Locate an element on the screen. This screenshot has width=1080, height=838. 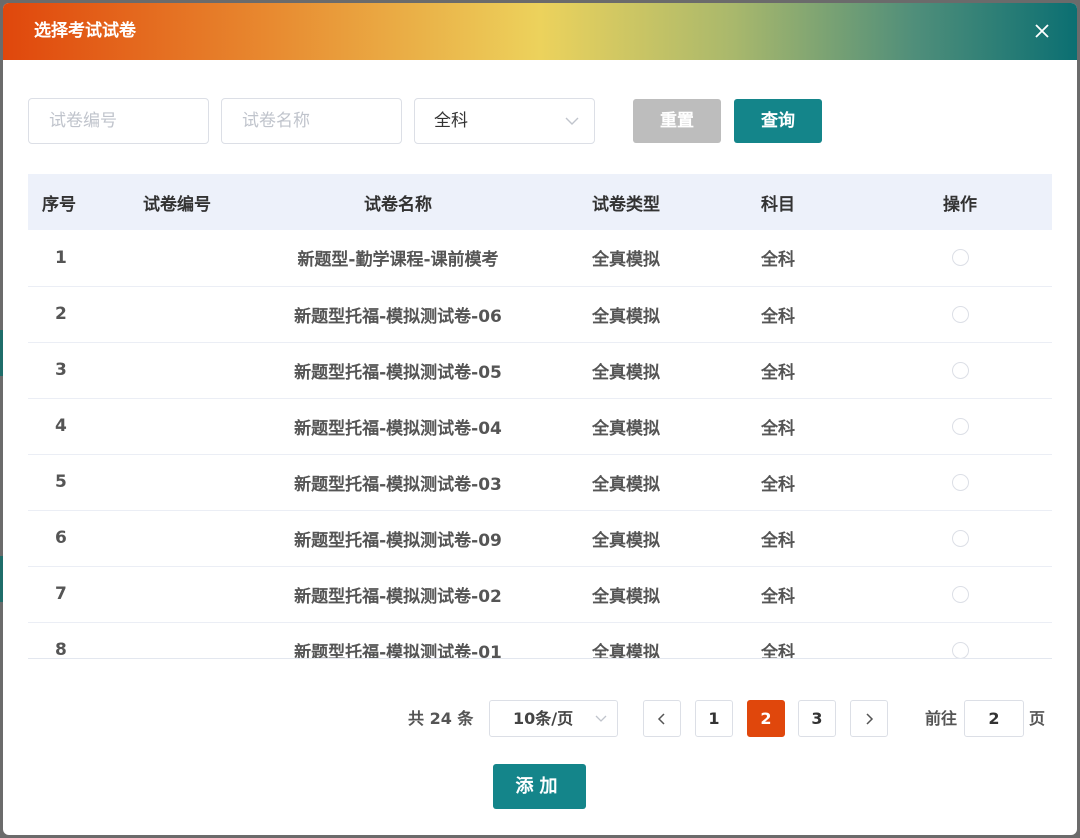
row-paper-name: 新题型托福-模拟测试卷-06 is located at coordinates (398, 316).